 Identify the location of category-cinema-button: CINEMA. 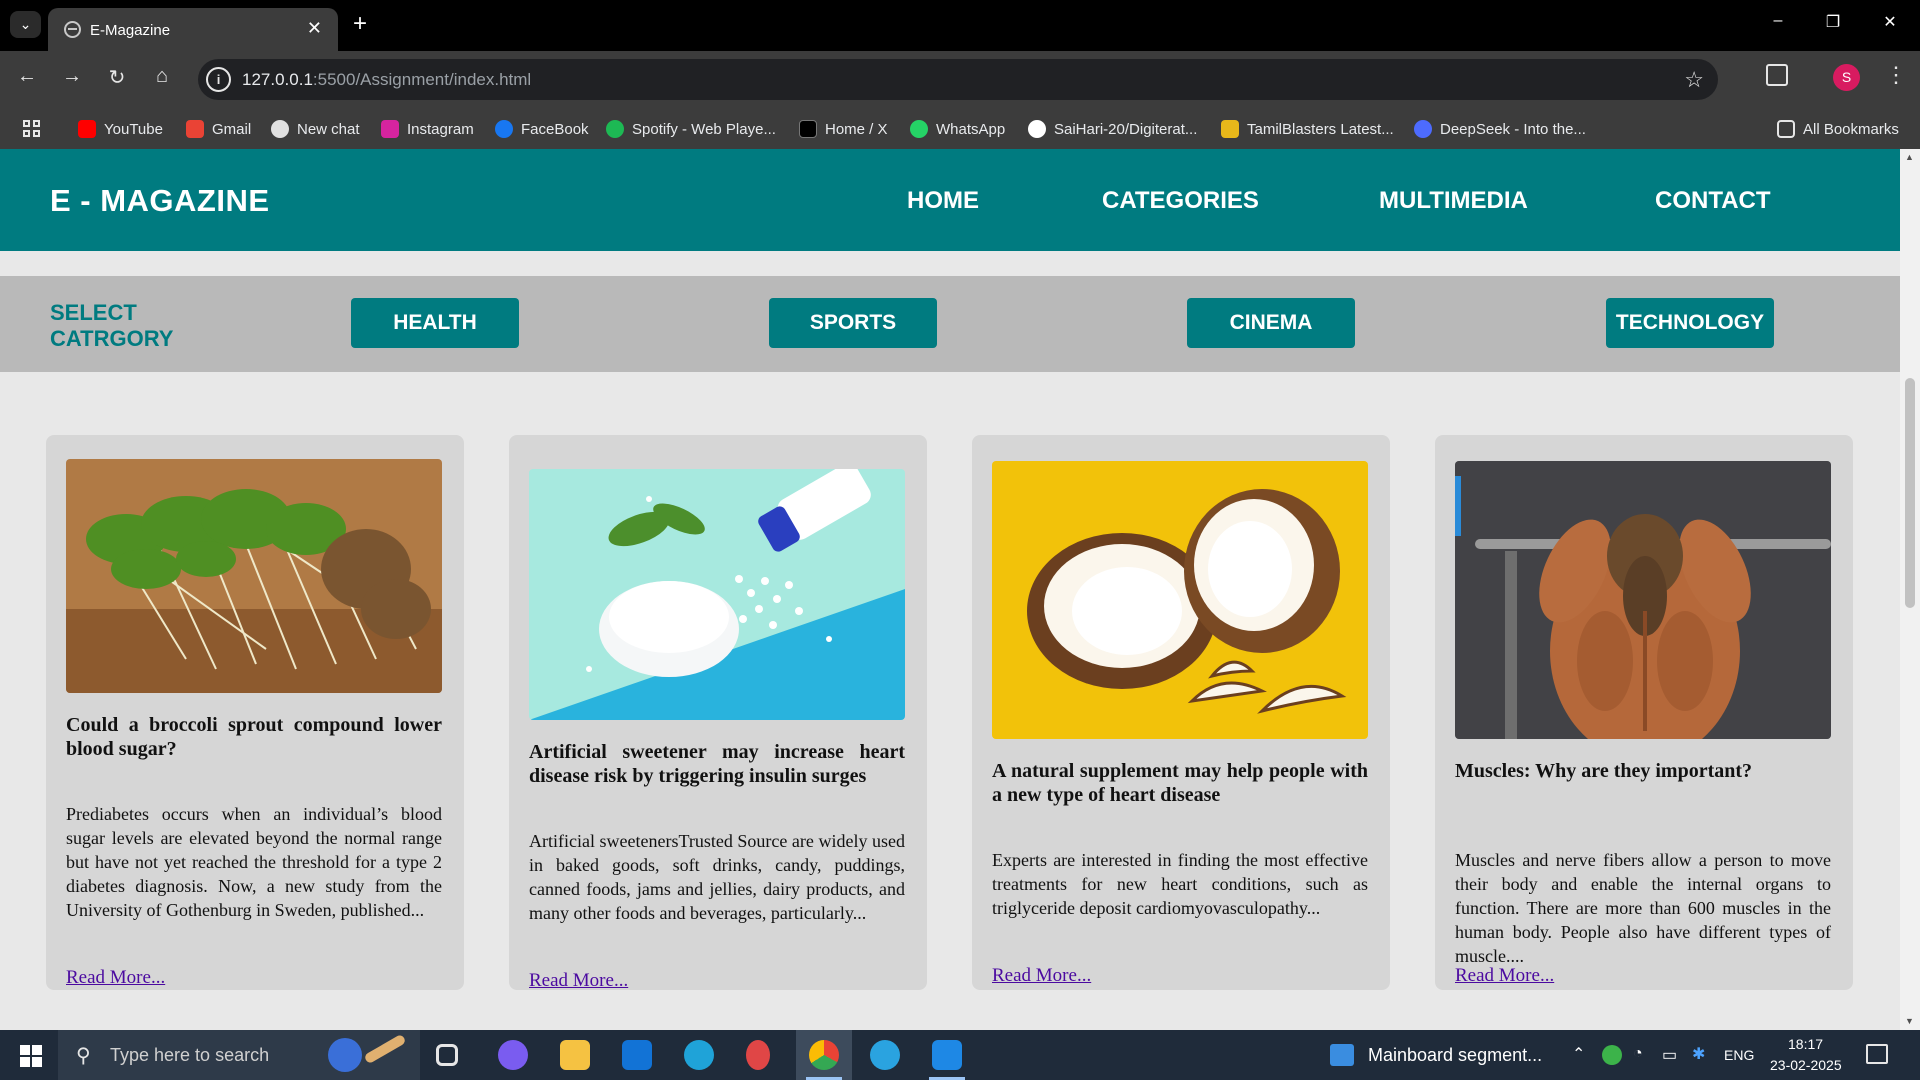
(1271, 323).